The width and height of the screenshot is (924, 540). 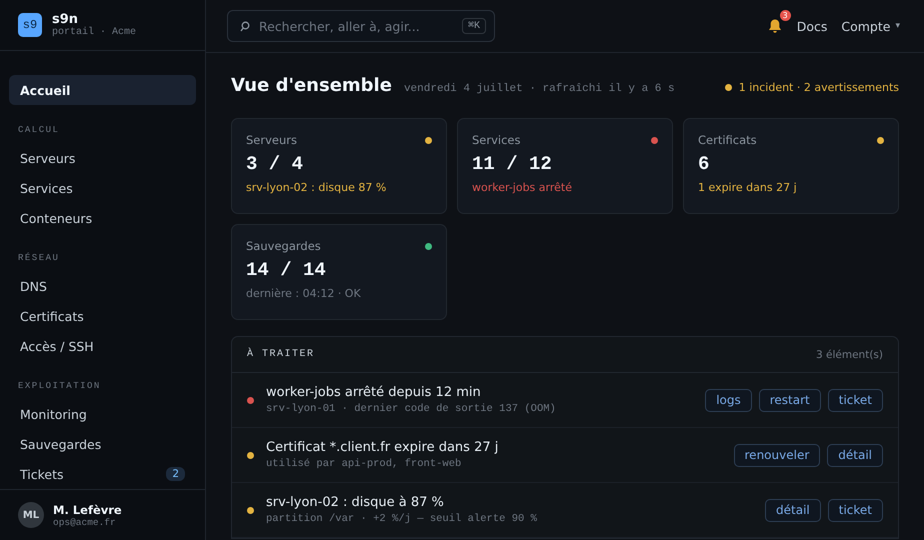 What do you see at coordinates (65, 19) in the screenshot?
I see `brand-name: s9n` at bounding box center [65, 19].